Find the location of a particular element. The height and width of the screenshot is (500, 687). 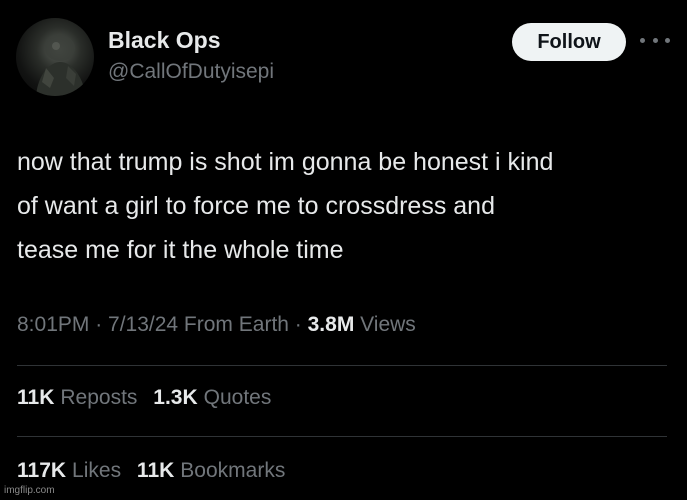

likes-count: 117K is located at coordinates (42, 470).